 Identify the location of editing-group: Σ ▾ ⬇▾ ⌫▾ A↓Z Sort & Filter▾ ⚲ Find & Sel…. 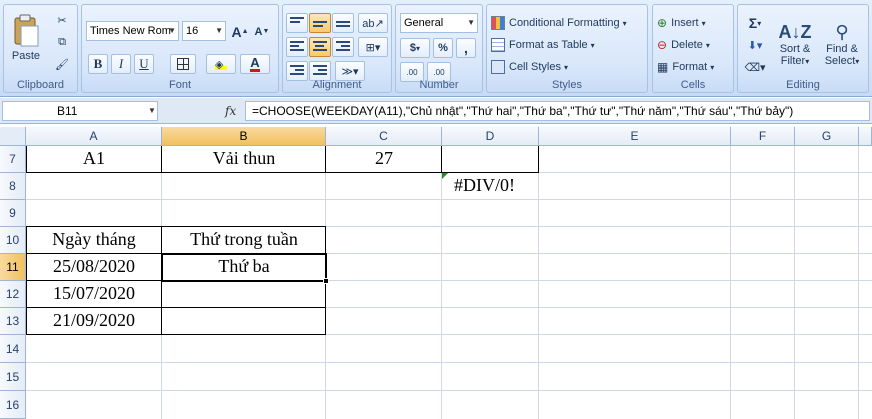
(803, 48).